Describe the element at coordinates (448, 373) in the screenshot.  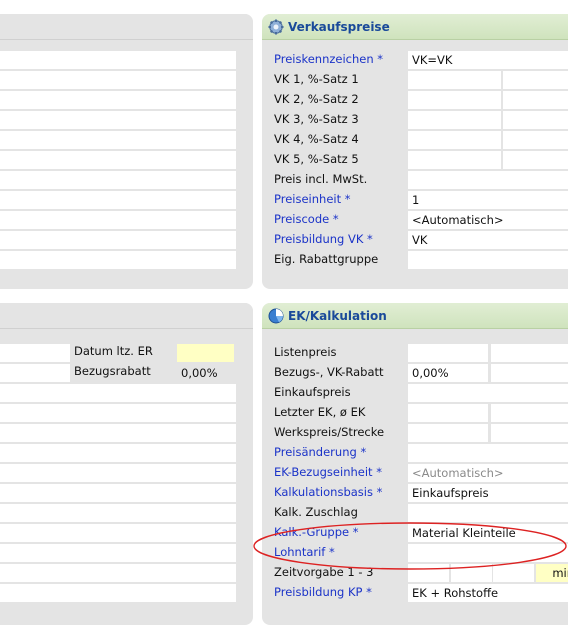
I see `ek-field-bezugs-vk-rabatt: 0,00%` at that location.